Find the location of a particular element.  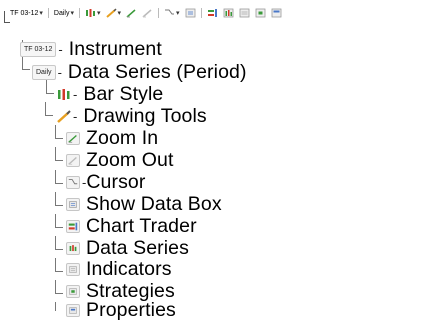

tree-item-drawing-tools: - Drawing Tools is located at coordinates (132, 116).